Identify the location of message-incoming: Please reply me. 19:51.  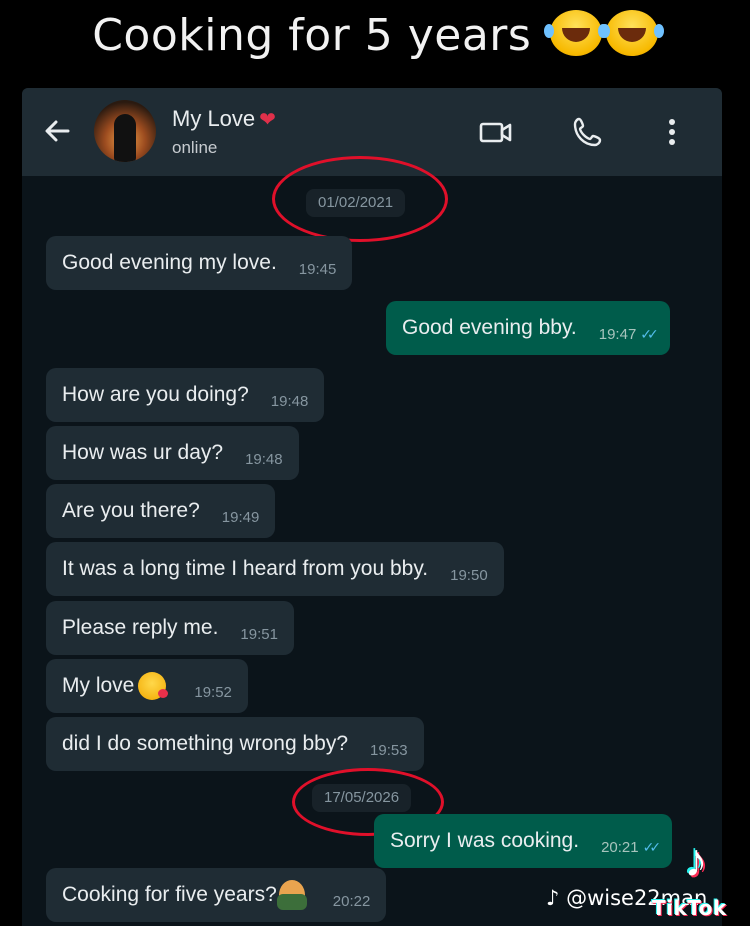
(170, 628).